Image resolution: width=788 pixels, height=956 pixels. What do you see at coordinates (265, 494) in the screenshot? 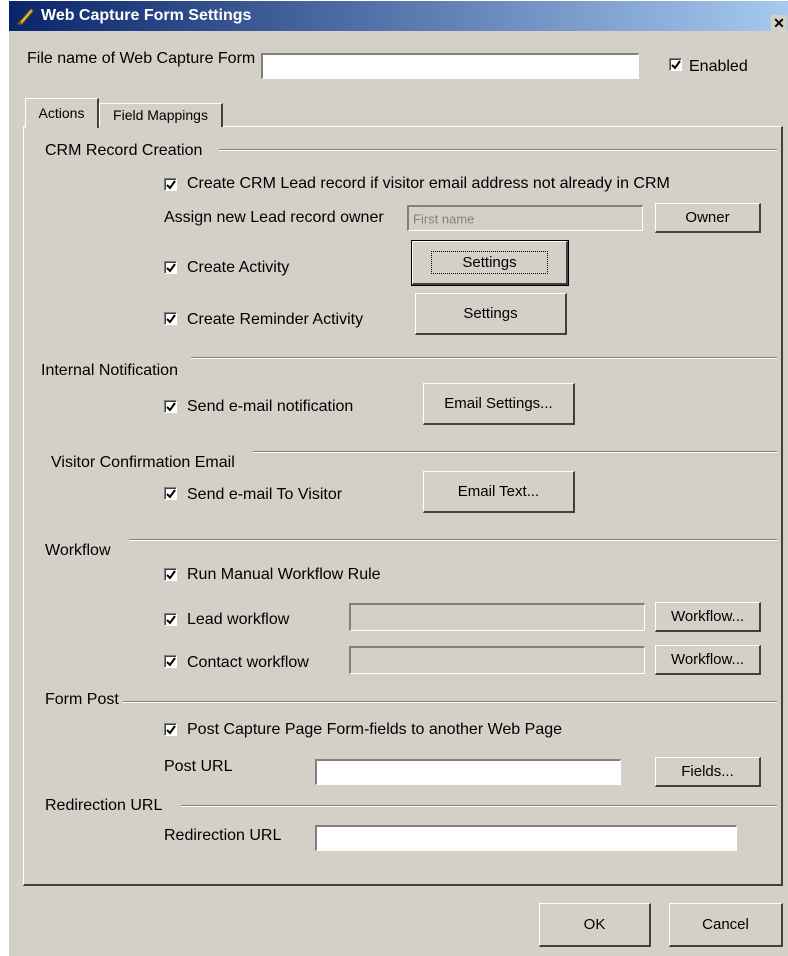
I see `send-visitor-label: Send e-mail To Visitor` at bounding box center [265, 494].